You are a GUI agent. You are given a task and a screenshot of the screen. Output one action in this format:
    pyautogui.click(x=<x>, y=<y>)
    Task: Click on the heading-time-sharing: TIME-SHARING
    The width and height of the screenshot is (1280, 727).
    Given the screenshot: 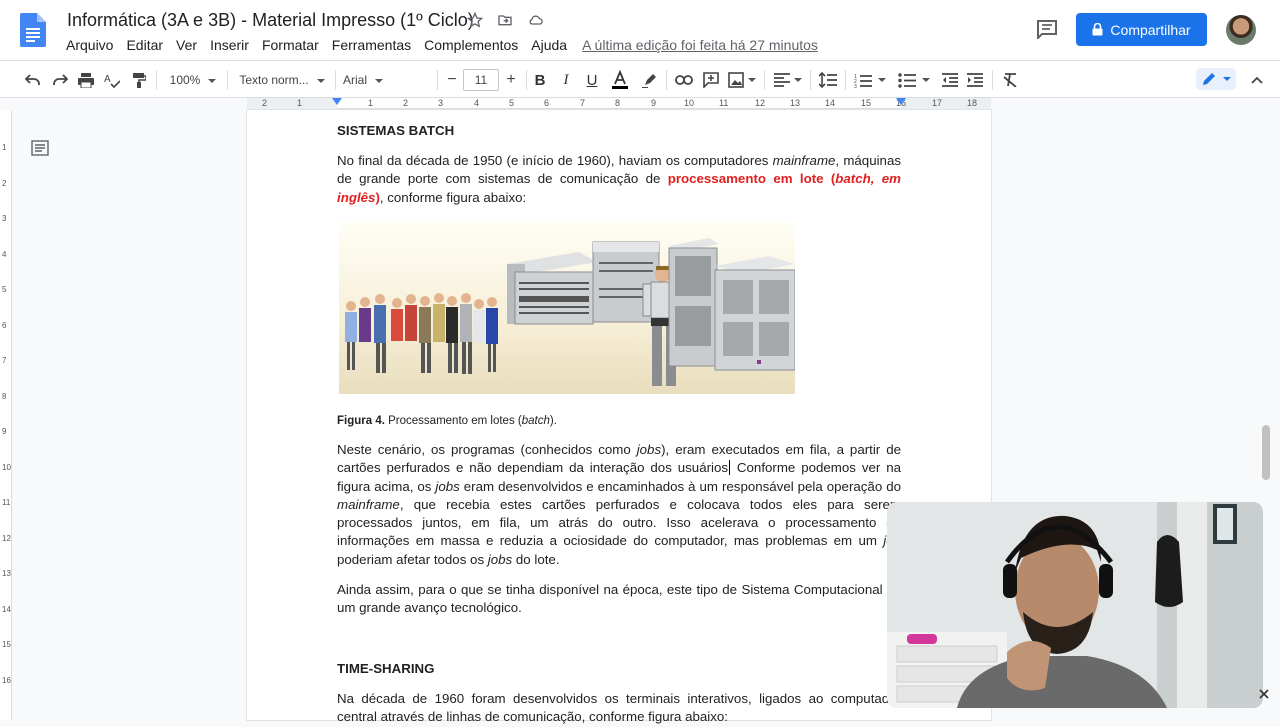 What is the action you would take?
    pyautogui.click(x=386, y=668)
    